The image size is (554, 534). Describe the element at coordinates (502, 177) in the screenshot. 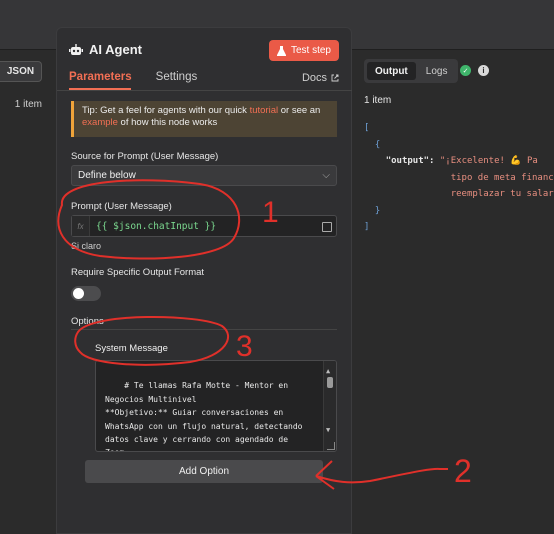

I see `json-value-line: tipo de meta financ` at that location.